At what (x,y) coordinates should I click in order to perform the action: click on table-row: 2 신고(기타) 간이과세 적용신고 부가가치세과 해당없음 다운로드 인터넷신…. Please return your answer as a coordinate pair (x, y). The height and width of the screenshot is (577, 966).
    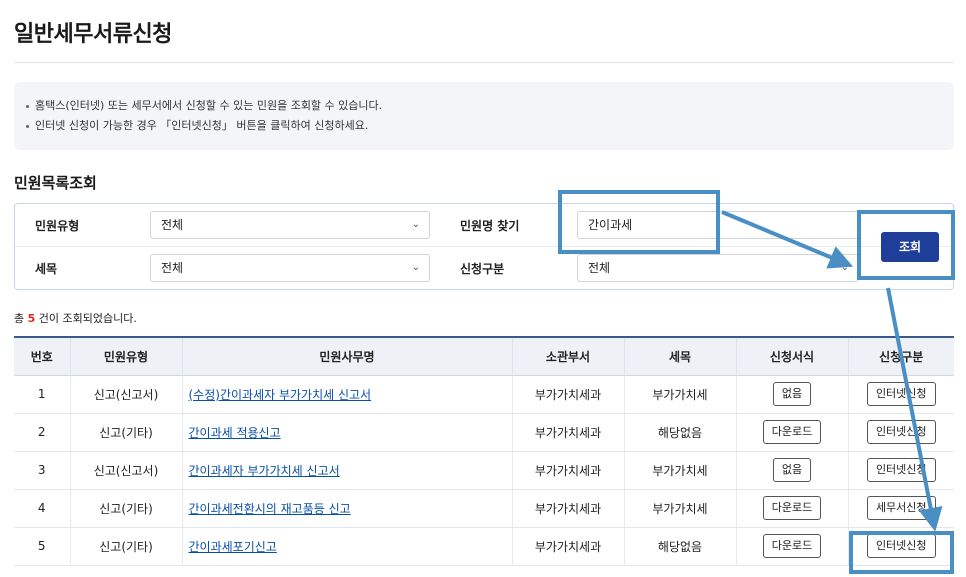
    Looking at the image, I should click on (484, 432).